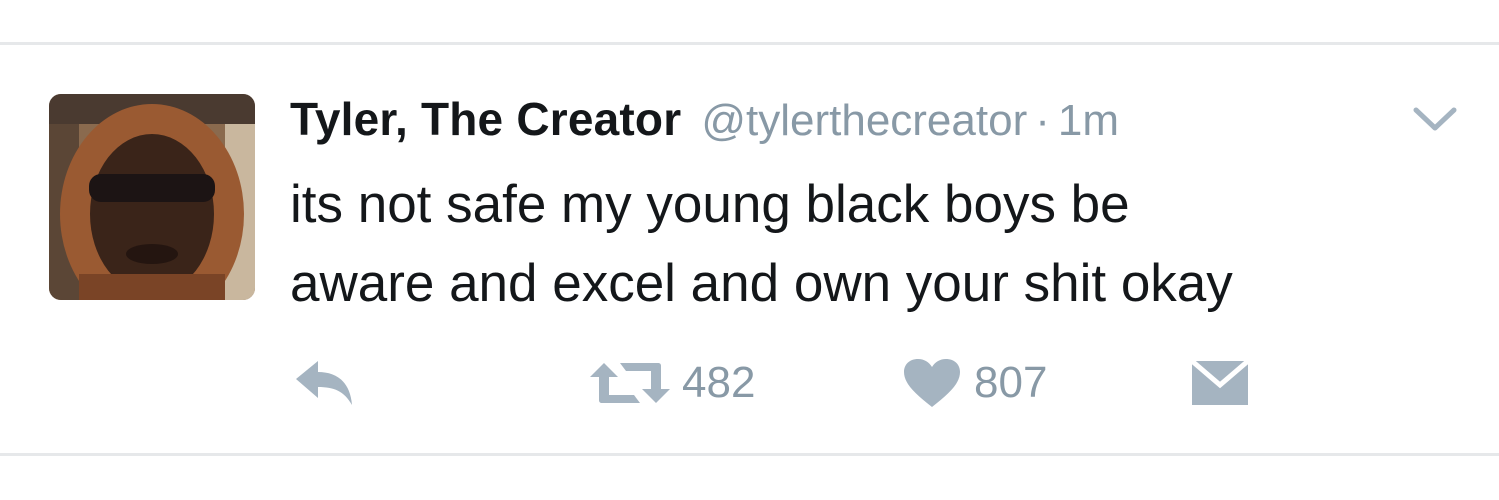 Image resolution: width=1499 pixels, height=500 pixels. Describe the element at coordinates (710, 204) in the screenshot. I see `tweet-text-line: its not safe my young black boys be` at that location.